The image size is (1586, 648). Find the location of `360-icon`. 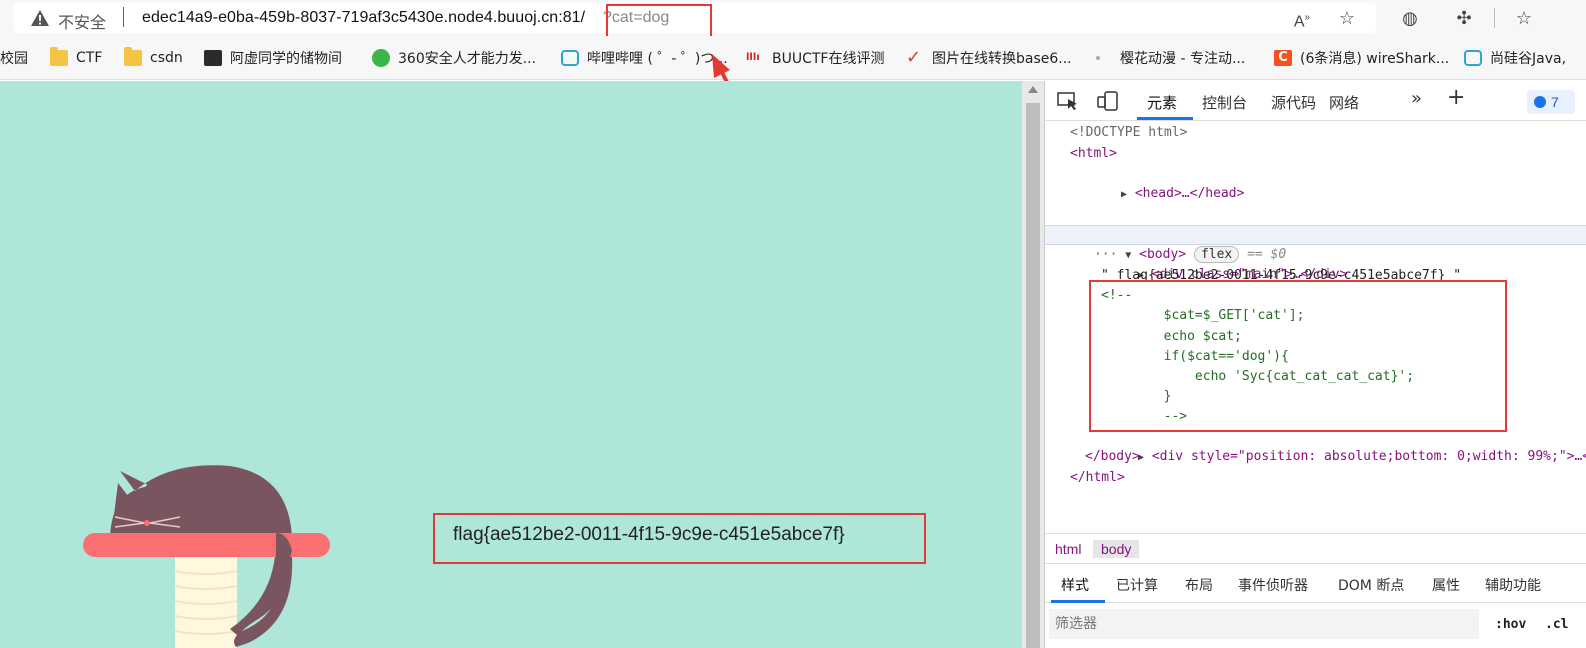

360-icon is located at coordinates (381, 58).